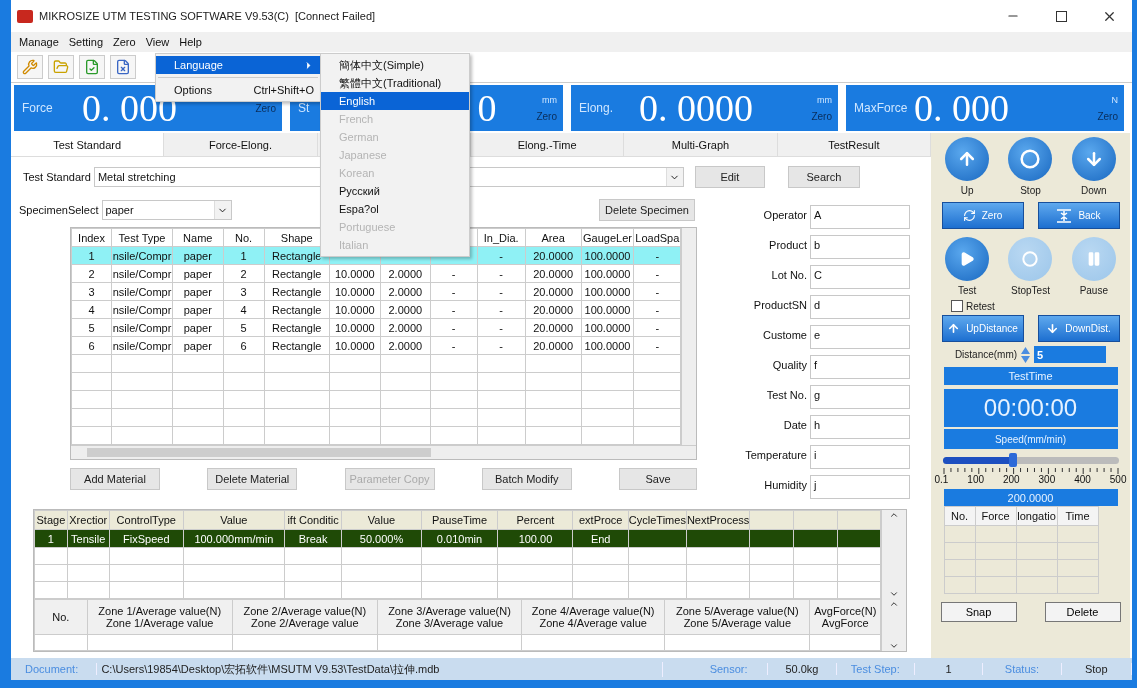  Describe the element at coordinates (860, 457) in the screenshot. I see `input-field: i` at that location.